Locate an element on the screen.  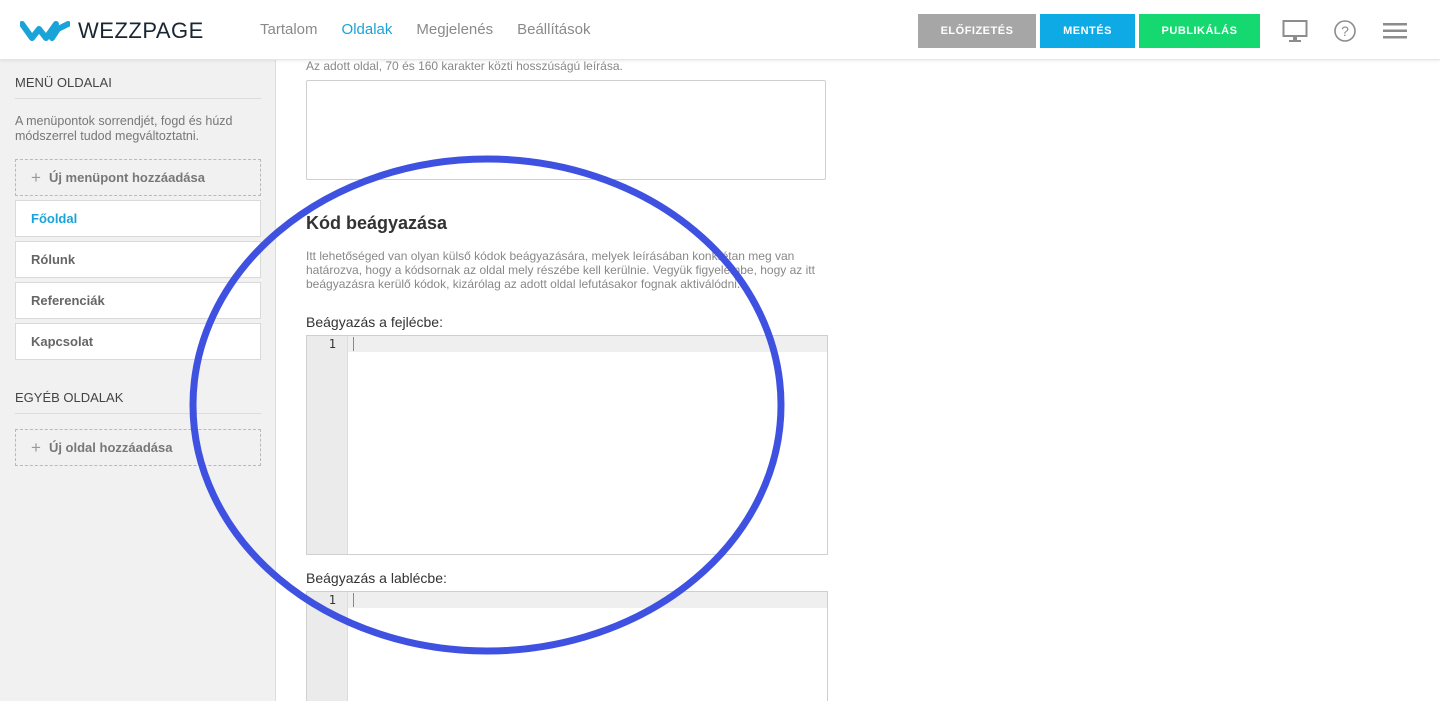
sidebar-item-label: Referenciák is located at coordinates (68, 300).